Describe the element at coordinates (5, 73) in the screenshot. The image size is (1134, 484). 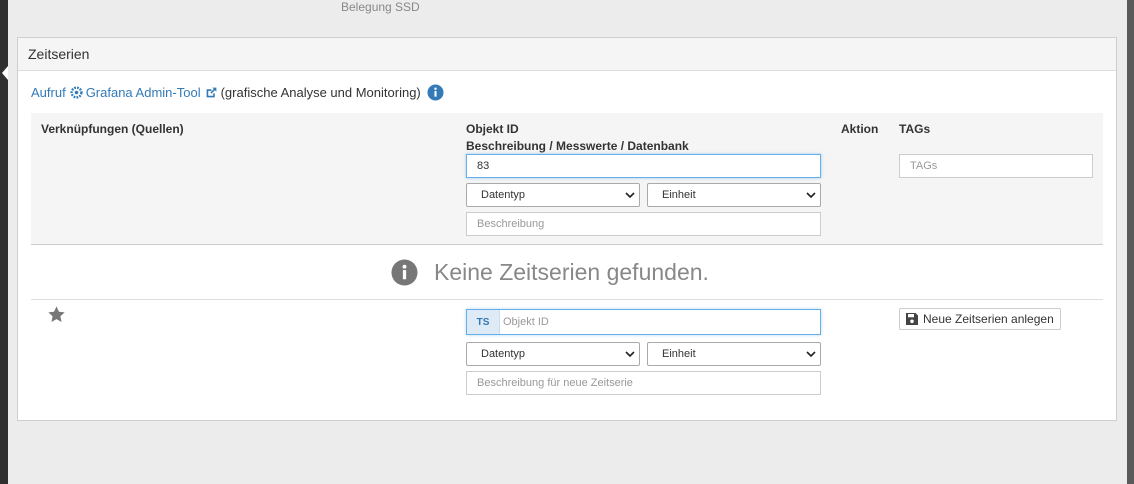
I see `sidebar-toggle-arrow-icon` at that location.